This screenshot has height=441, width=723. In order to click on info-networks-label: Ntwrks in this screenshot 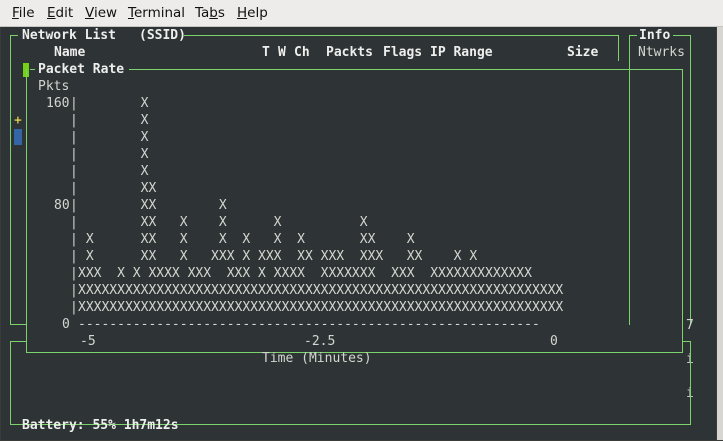, I will do `click(661, 52)`.